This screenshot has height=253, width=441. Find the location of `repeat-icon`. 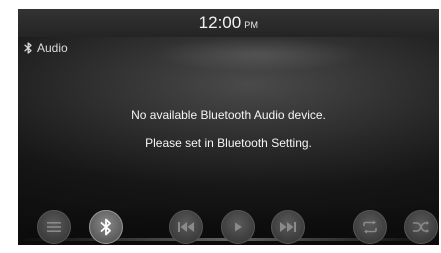

repeat-icon is located at coordinates (370, 227).